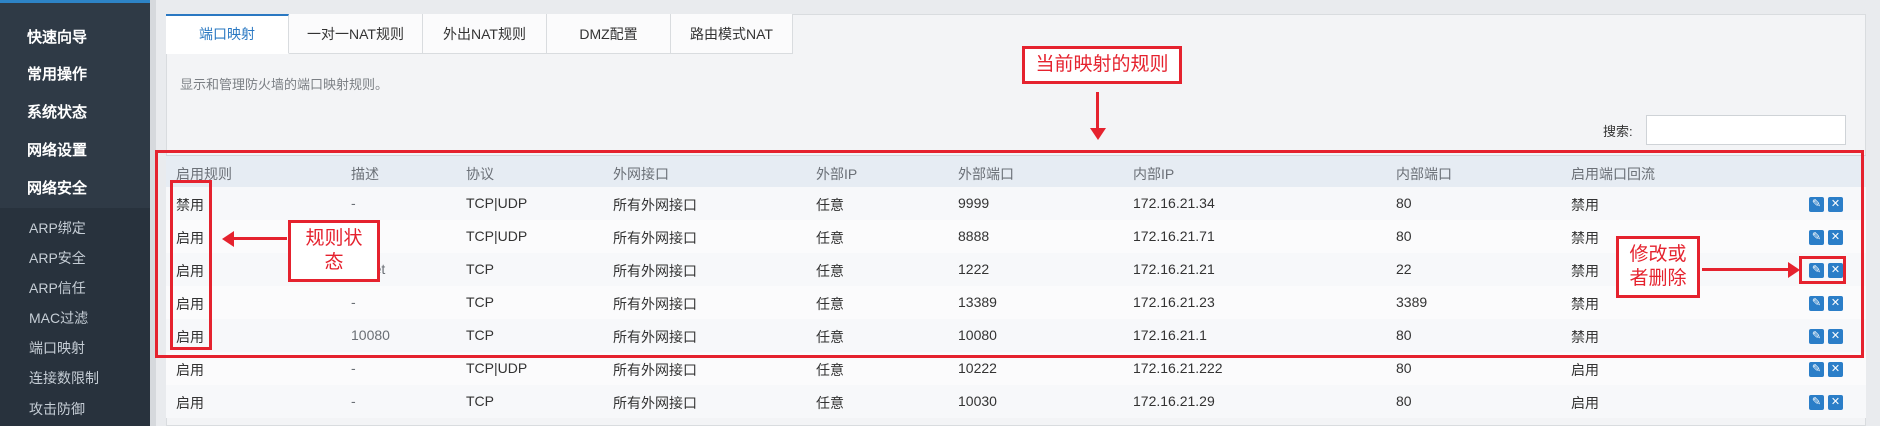  Describe the element at coordinates (57, 258) in the screenshot. I see `sidebar-sub-arp-security: ARP安全` at that location.